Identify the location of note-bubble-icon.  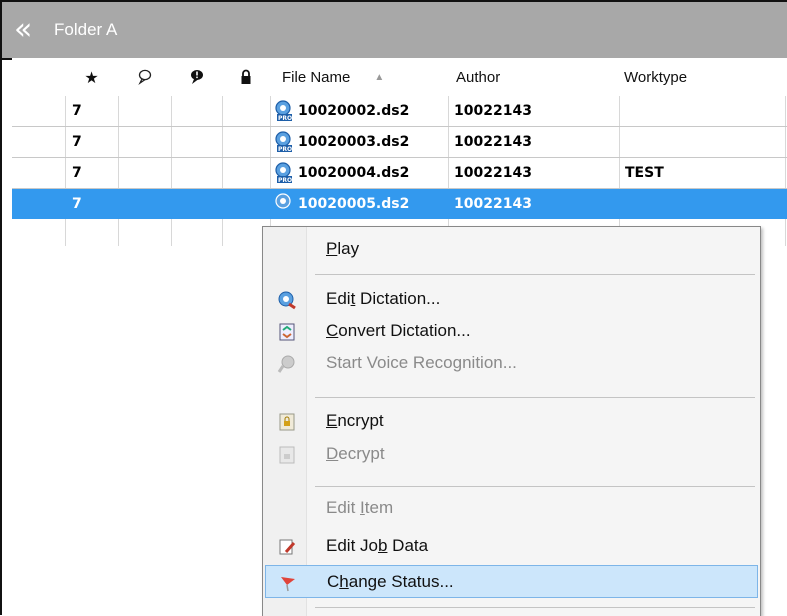
(196, 77).